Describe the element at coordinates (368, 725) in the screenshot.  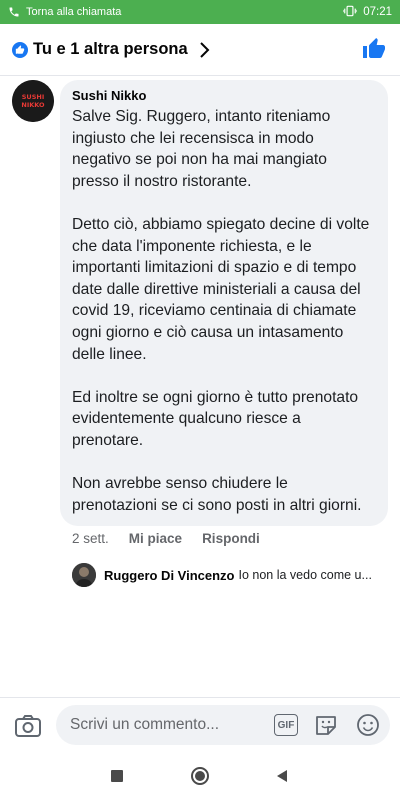
I see `emoji-icon` at that location.